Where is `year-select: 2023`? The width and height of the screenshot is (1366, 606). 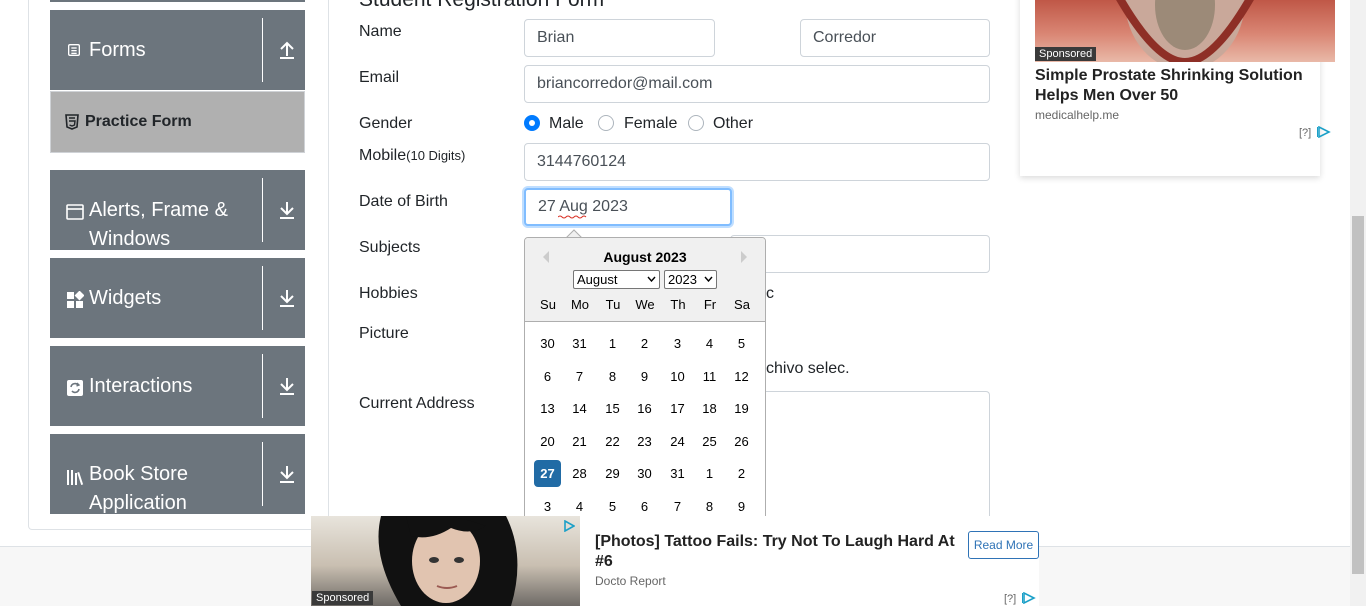 year-select: 2023 is located at coordinates (690, 279).